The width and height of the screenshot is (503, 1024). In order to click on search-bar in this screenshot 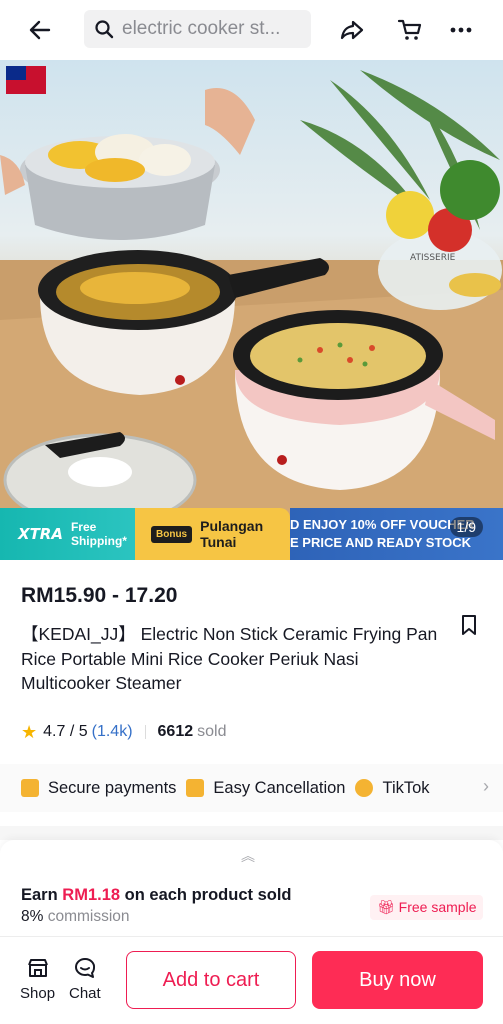, I will do `click(197, 29)`.